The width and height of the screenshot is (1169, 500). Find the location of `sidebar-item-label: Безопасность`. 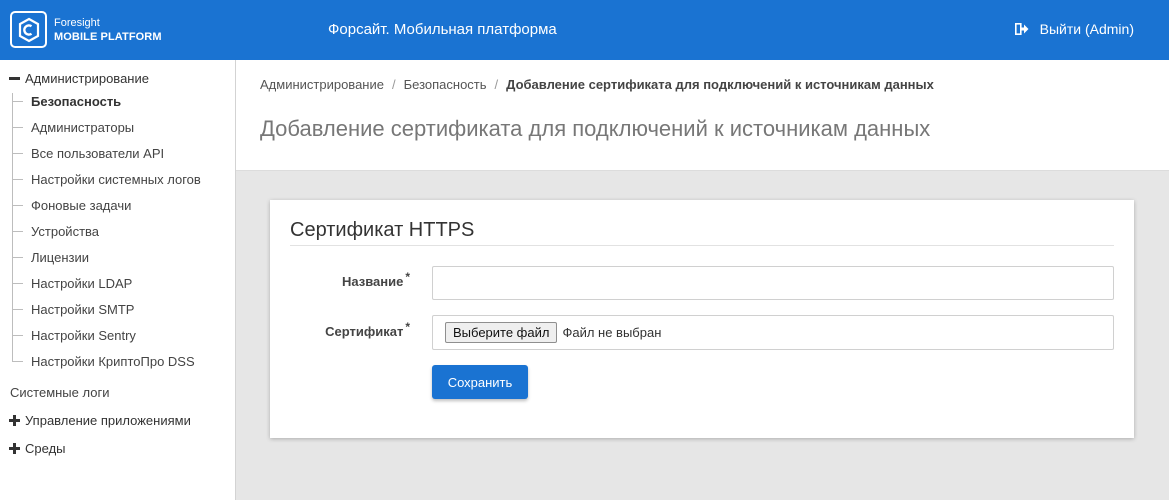

sidebar-item-label: Безопасность is located at coordinates (76, 101).